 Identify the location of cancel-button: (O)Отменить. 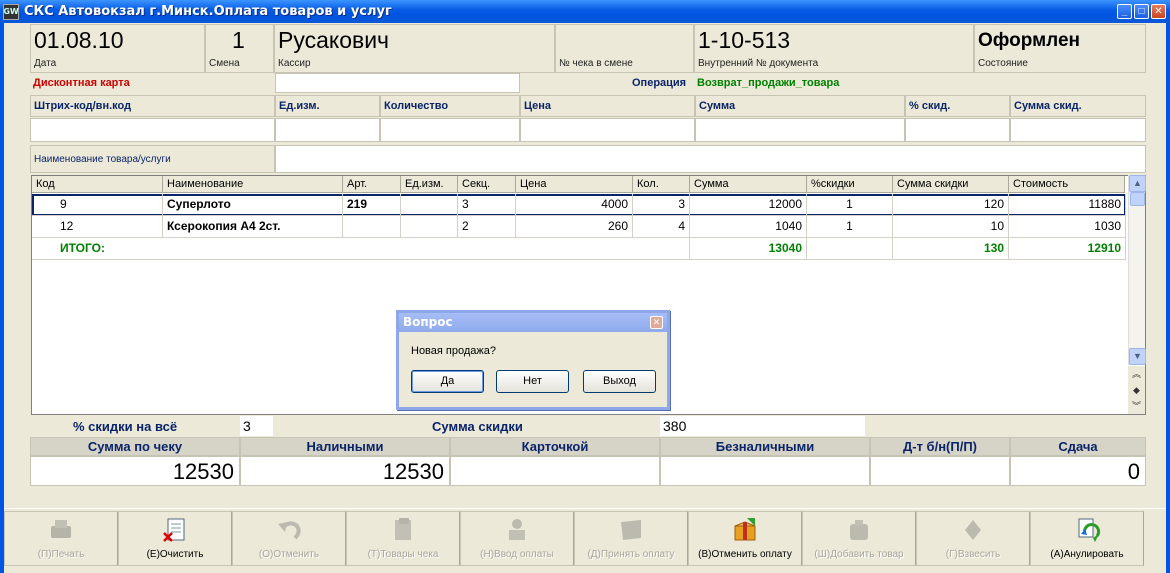
(289, 538).